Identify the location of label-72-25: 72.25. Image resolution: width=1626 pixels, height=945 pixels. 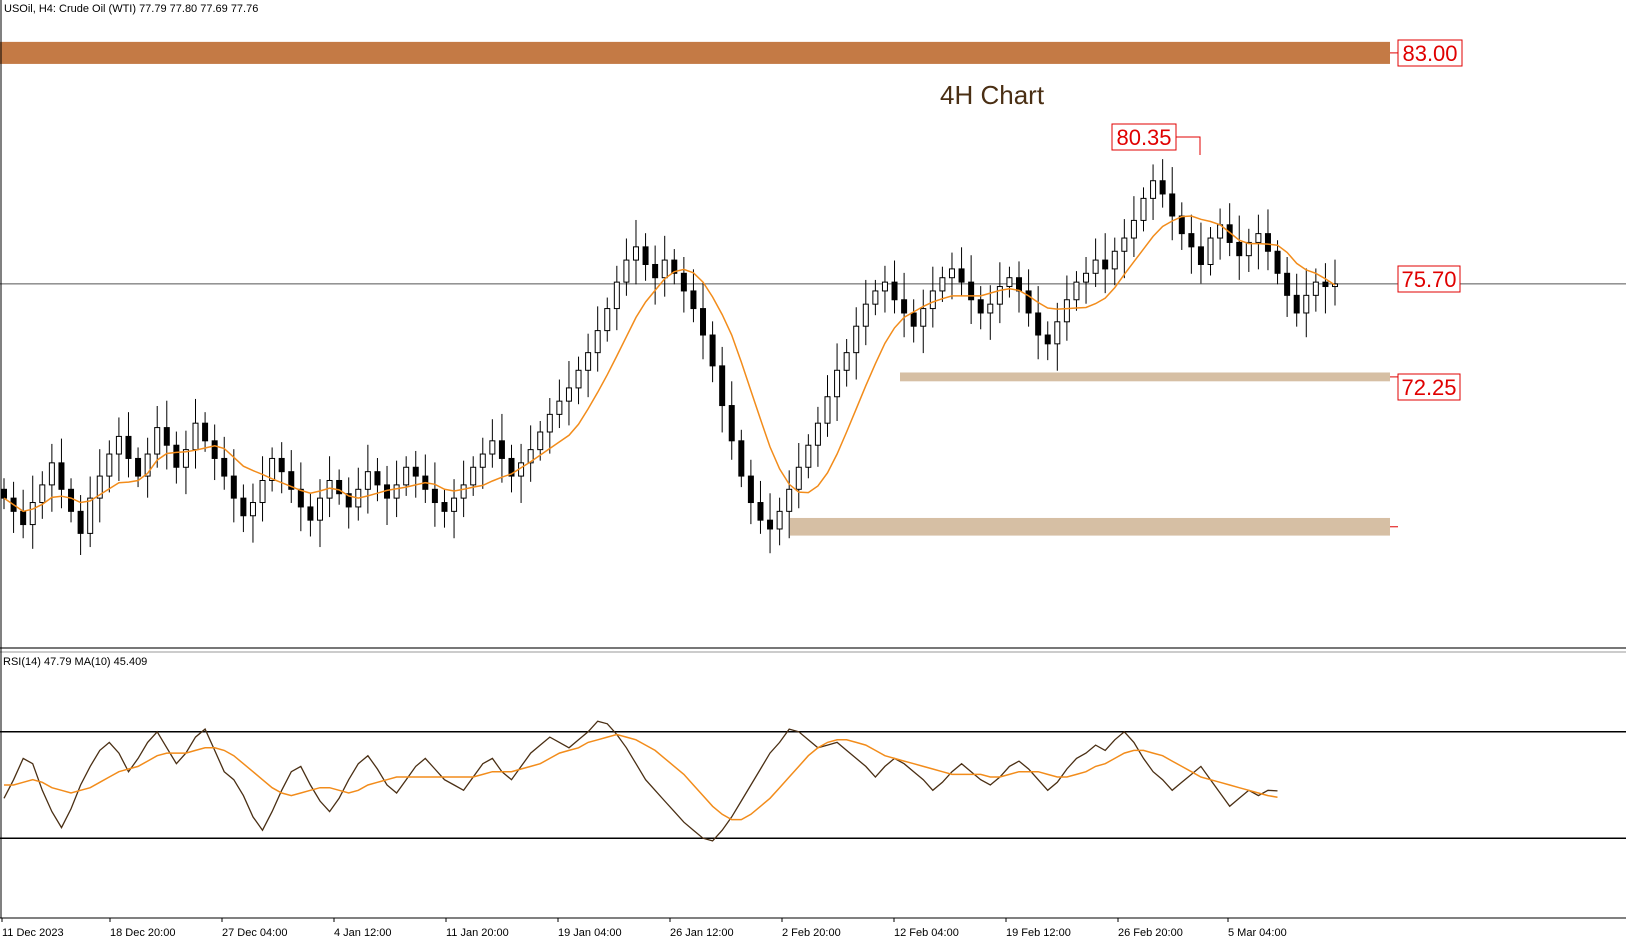
(1429, 387).